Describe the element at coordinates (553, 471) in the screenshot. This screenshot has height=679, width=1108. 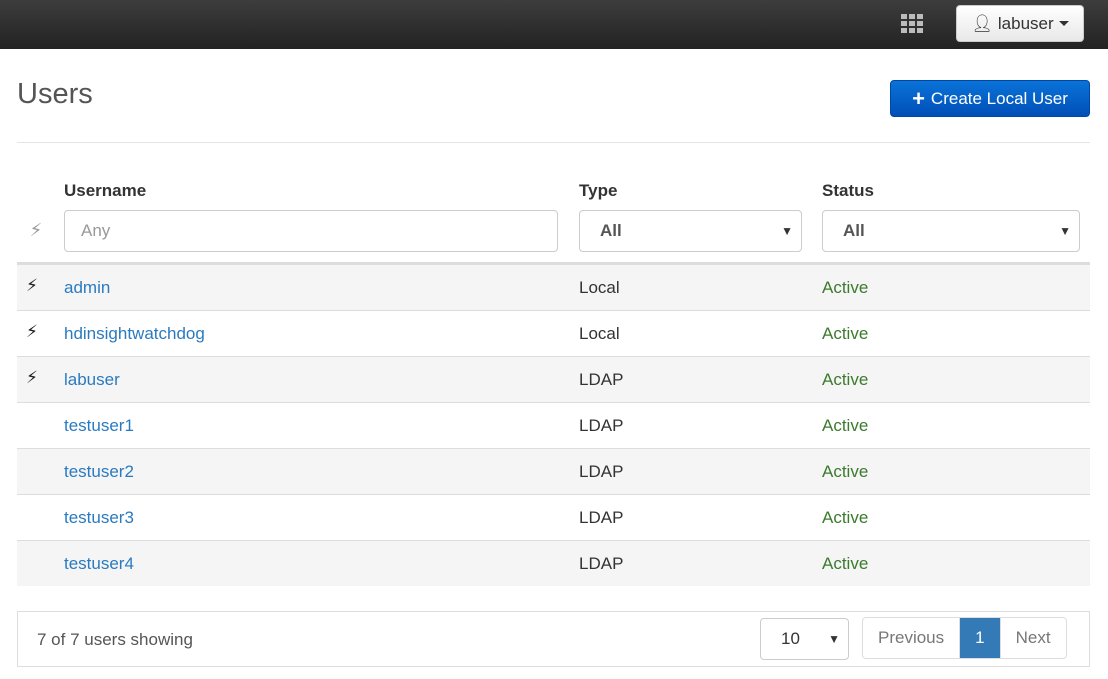
I see `table-row: testuser2 LDAP Active` at that location.